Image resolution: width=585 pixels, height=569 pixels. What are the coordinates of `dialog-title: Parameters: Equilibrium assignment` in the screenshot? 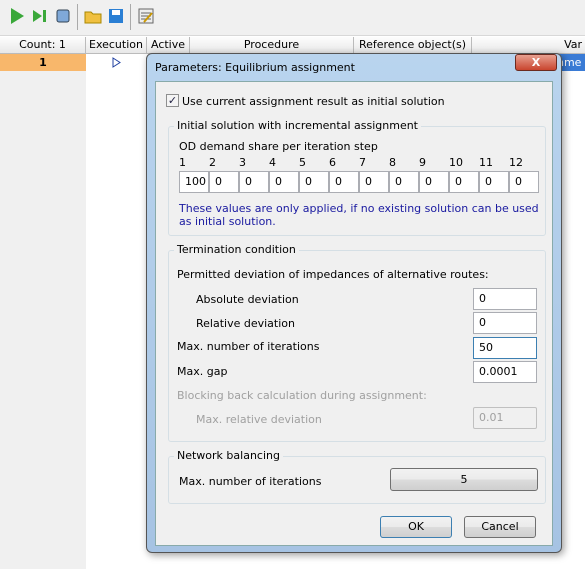 It's located at (255, 67).